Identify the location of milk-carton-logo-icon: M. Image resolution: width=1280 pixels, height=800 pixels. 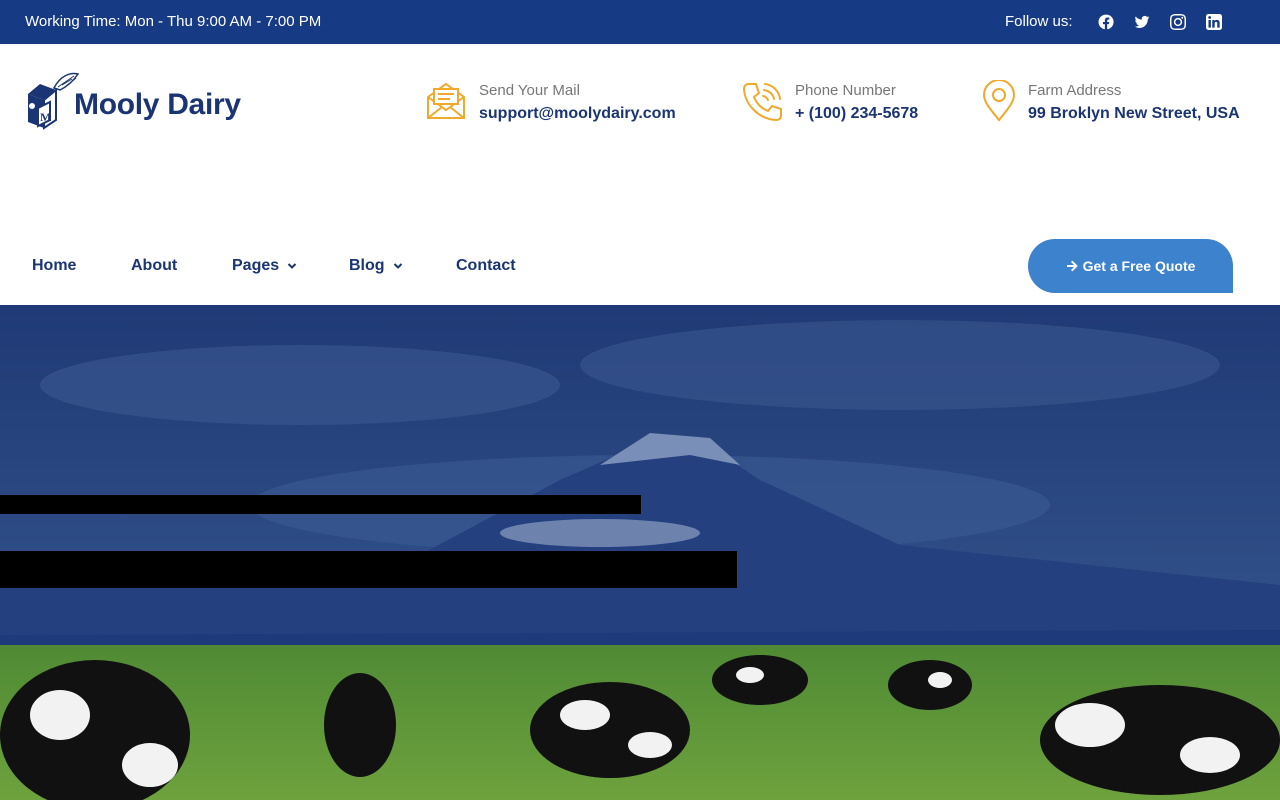
(54, 101).